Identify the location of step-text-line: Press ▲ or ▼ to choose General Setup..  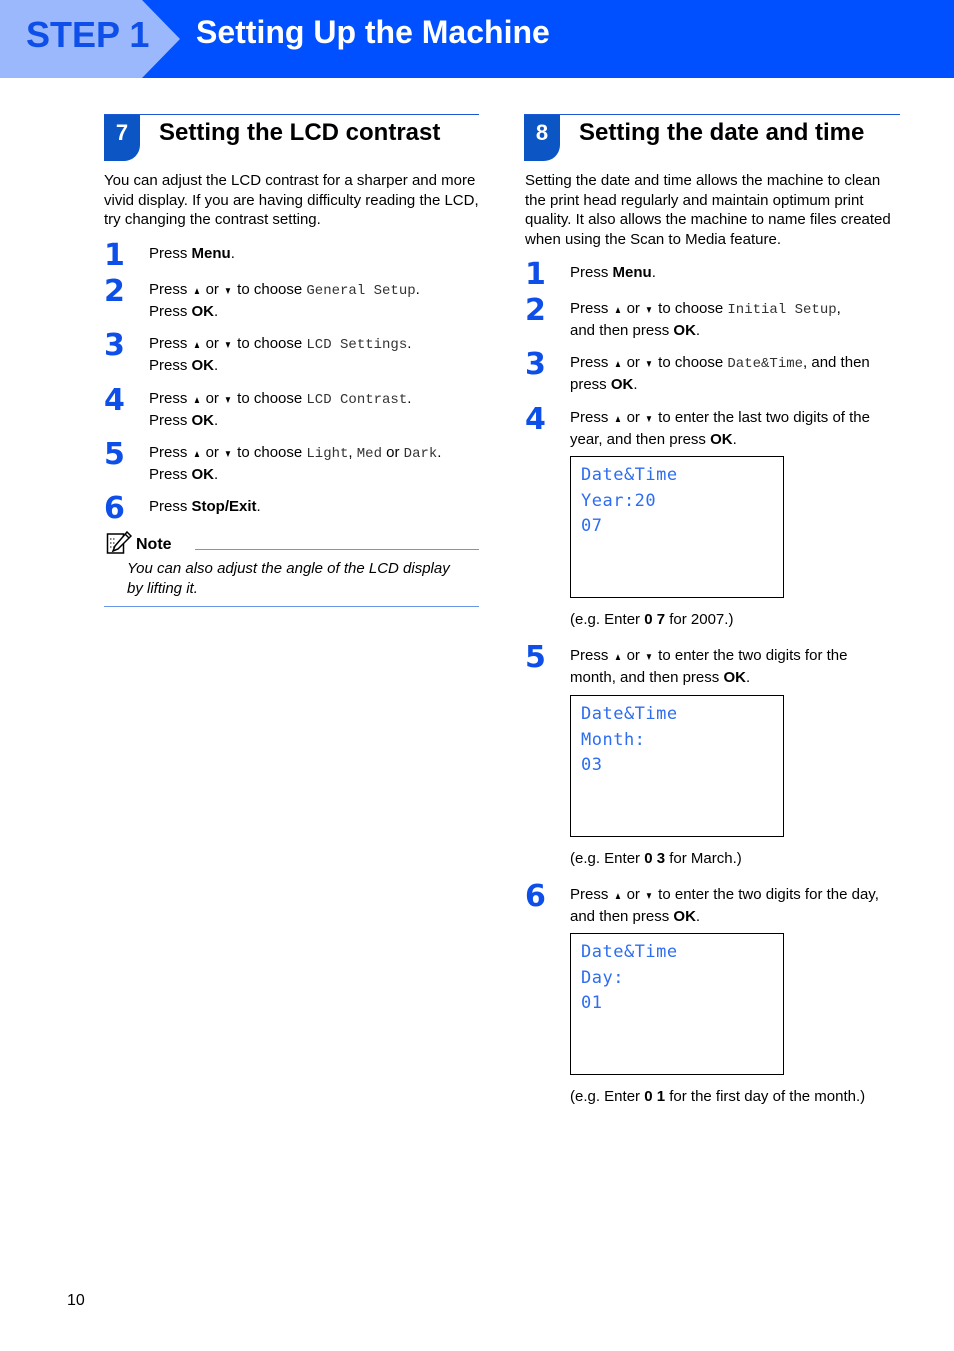
(284, 291).